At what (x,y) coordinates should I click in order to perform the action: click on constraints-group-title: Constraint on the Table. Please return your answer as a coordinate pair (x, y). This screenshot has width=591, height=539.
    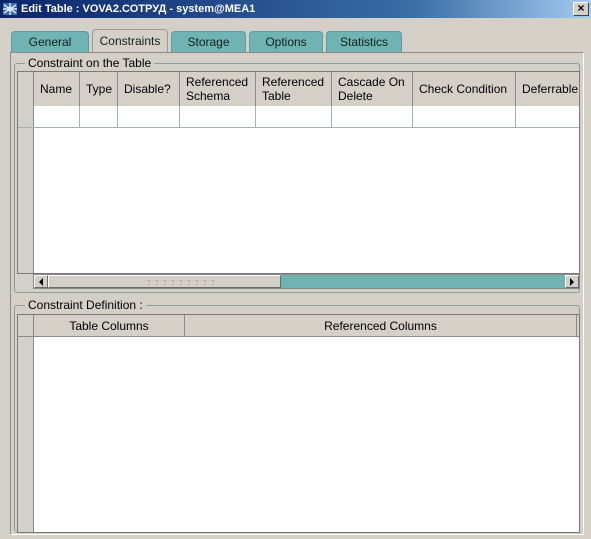
    Looking at the image, I should click on (90, 63).